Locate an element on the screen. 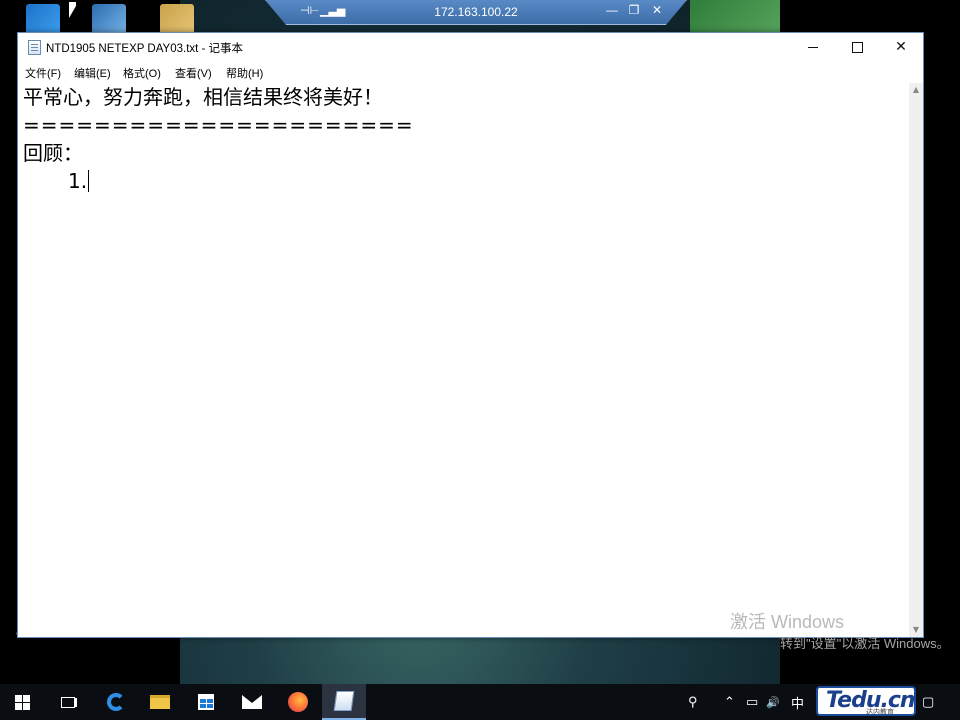 The height and width of the screenshot is (720, 960). remote-host-address: 172.163.100.22 is located at coordinates (476, 12).